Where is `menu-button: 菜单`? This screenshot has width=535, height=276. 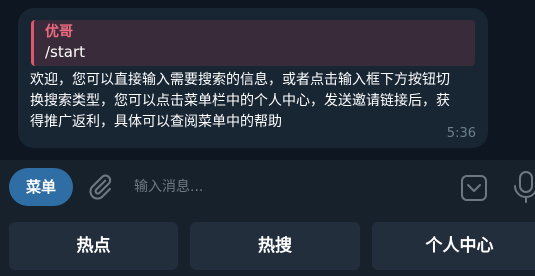 menu-button: 菜单 is located at coordinates (41, 187).